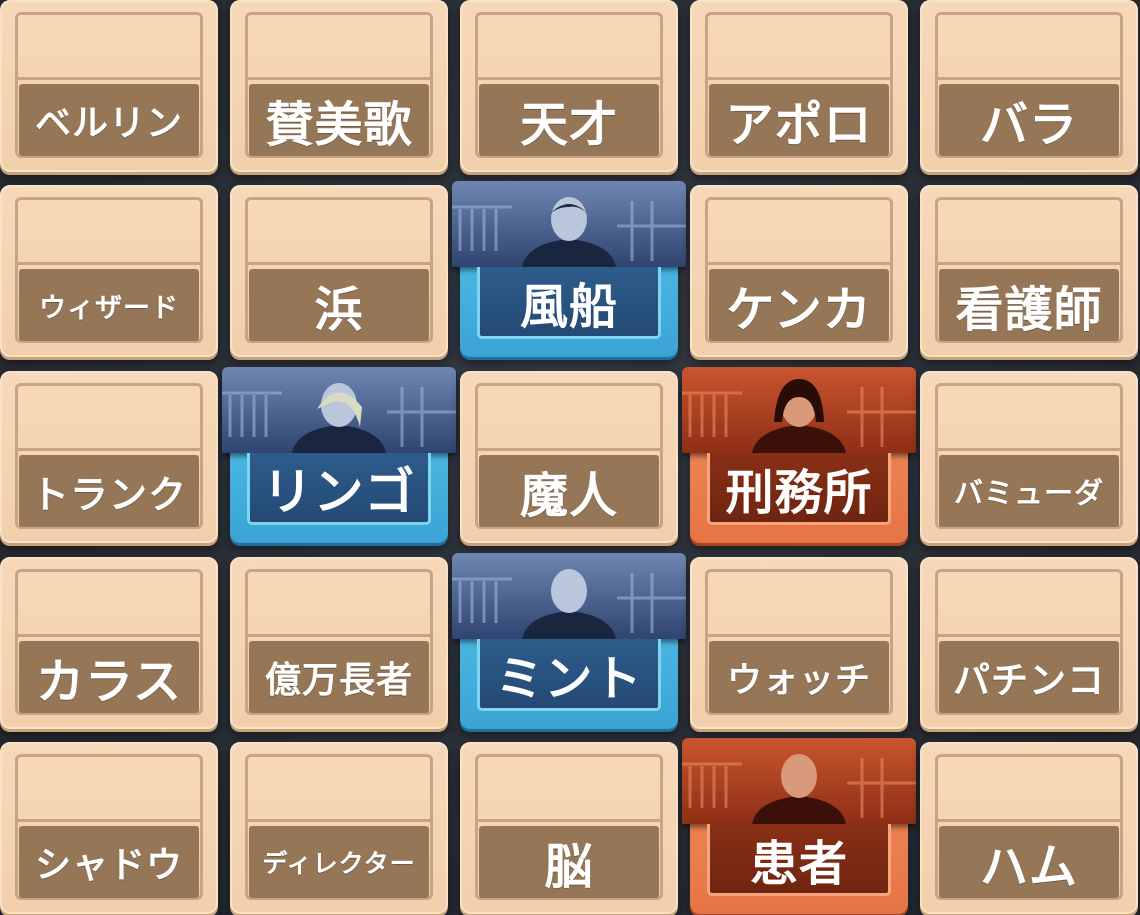  I want to click on word-card: ウォッチ, so click(799, 643).